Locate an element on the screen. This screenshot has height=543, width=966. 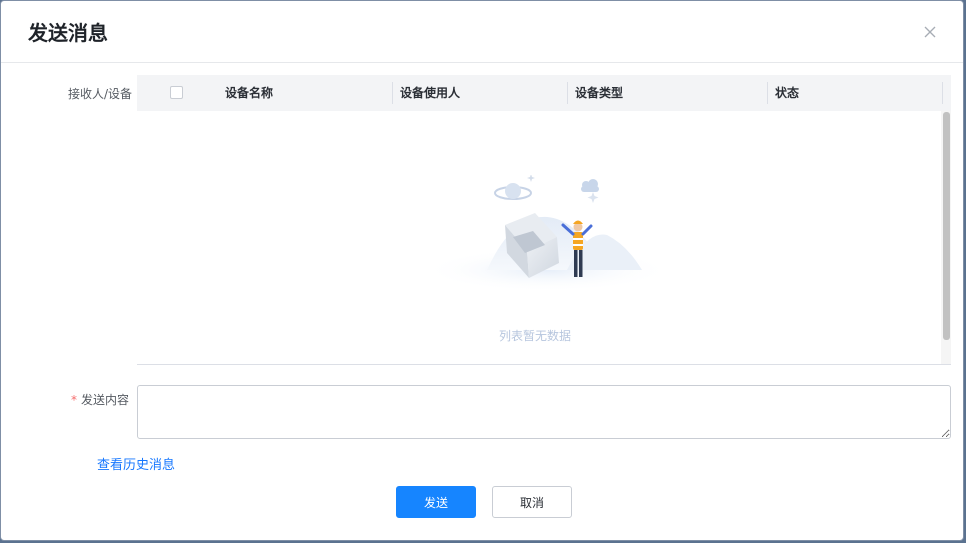
close-icon is located at coordinates (930, 32).